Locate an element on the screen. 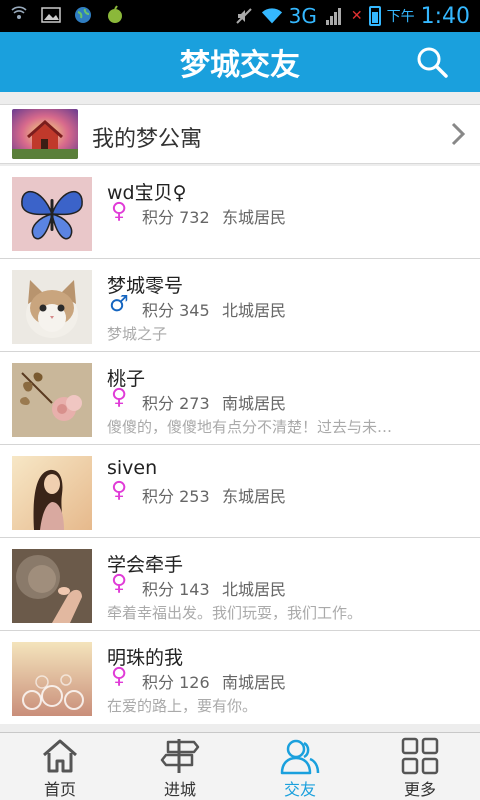 This screenshot has width=480, height=800. my-apartment-row: 我的梦公寓 is located at coordinates (240, 134).